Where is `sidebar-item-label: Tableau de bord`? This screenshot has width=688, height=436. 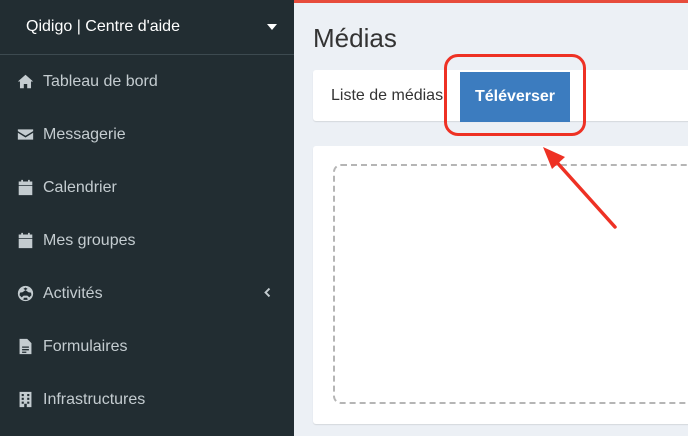 sidebar-item-label: Tableau de bord is located at coordinates (100, 81).